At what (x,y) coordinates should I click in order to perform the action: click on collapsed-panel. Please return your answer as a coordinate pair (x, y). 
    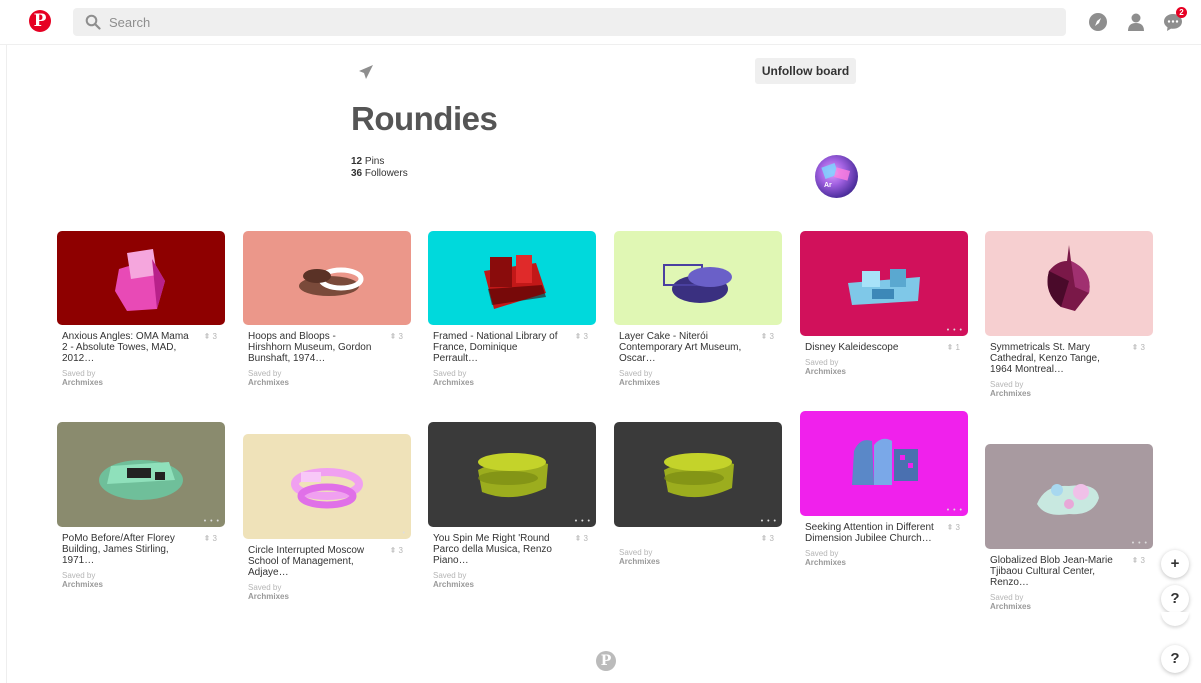
    Looking at the image, I should click on (1175, 619).